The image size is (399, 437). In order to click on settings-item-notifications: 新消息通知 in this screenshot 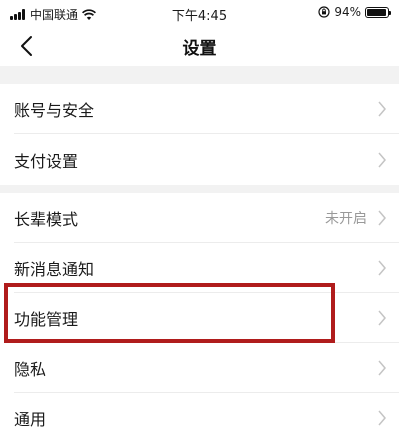, I will do `click(199, 268)`.